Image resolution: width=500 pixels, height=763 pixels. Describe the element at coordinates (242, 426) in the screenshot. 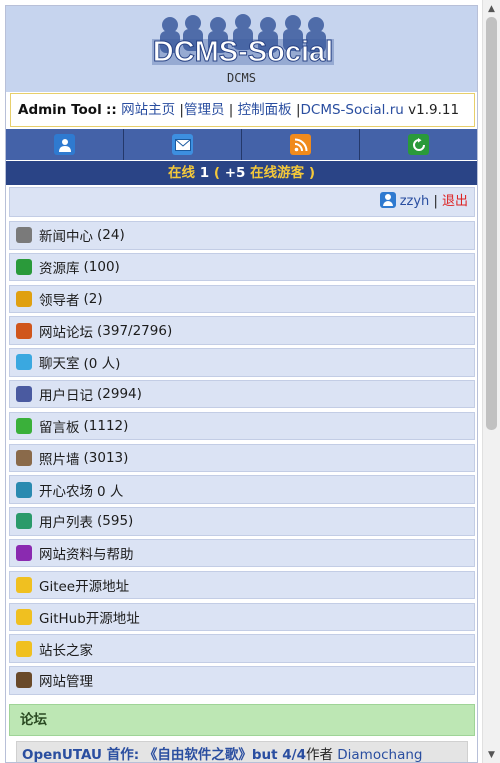

I see `menu-item: 留言板 (1112)` at that location.